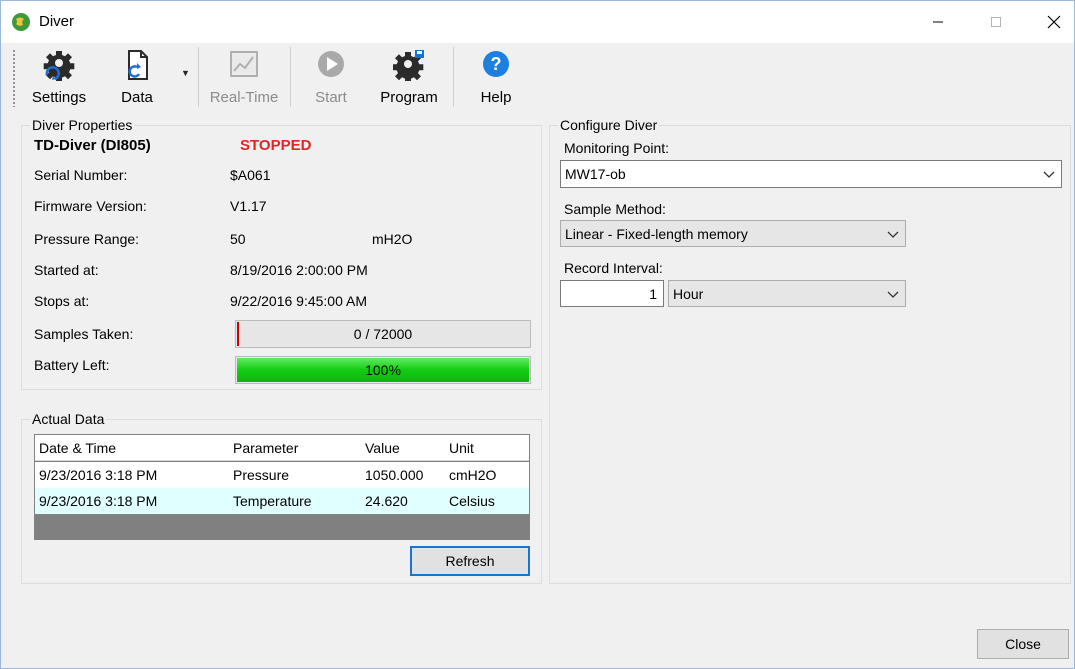  What do you see at coordinates (238, 239) in the screenshot?
I see `pressure-range-value: 50` at bounding box center [238, 239].